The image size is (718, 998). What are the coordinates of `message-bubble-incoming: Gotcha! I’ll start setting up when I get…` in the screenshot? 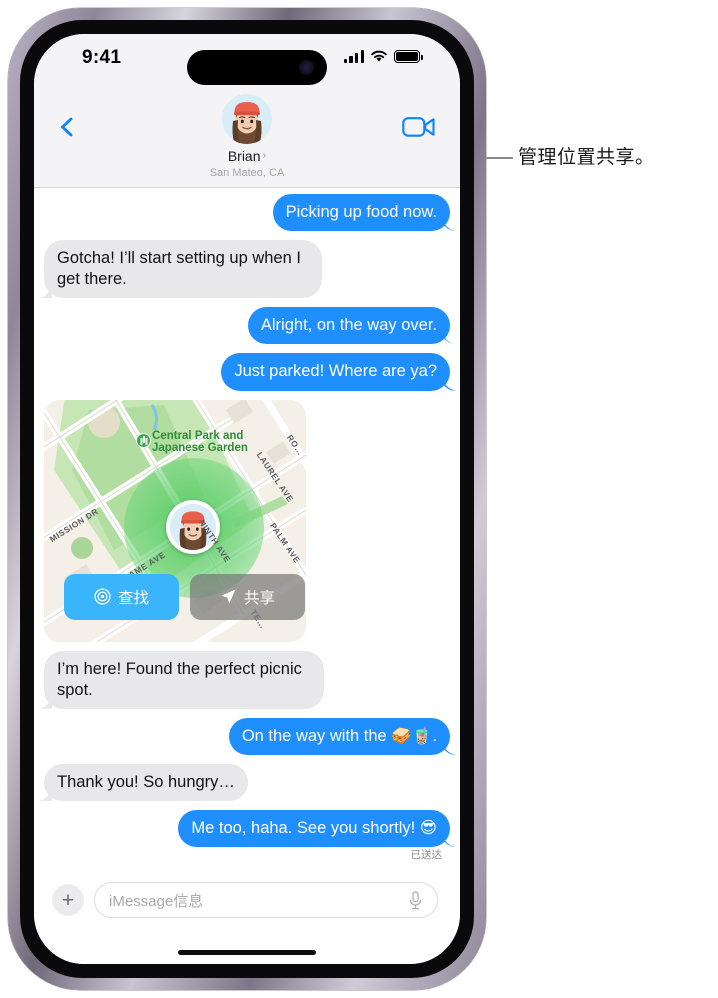 It's located at (183, 269).